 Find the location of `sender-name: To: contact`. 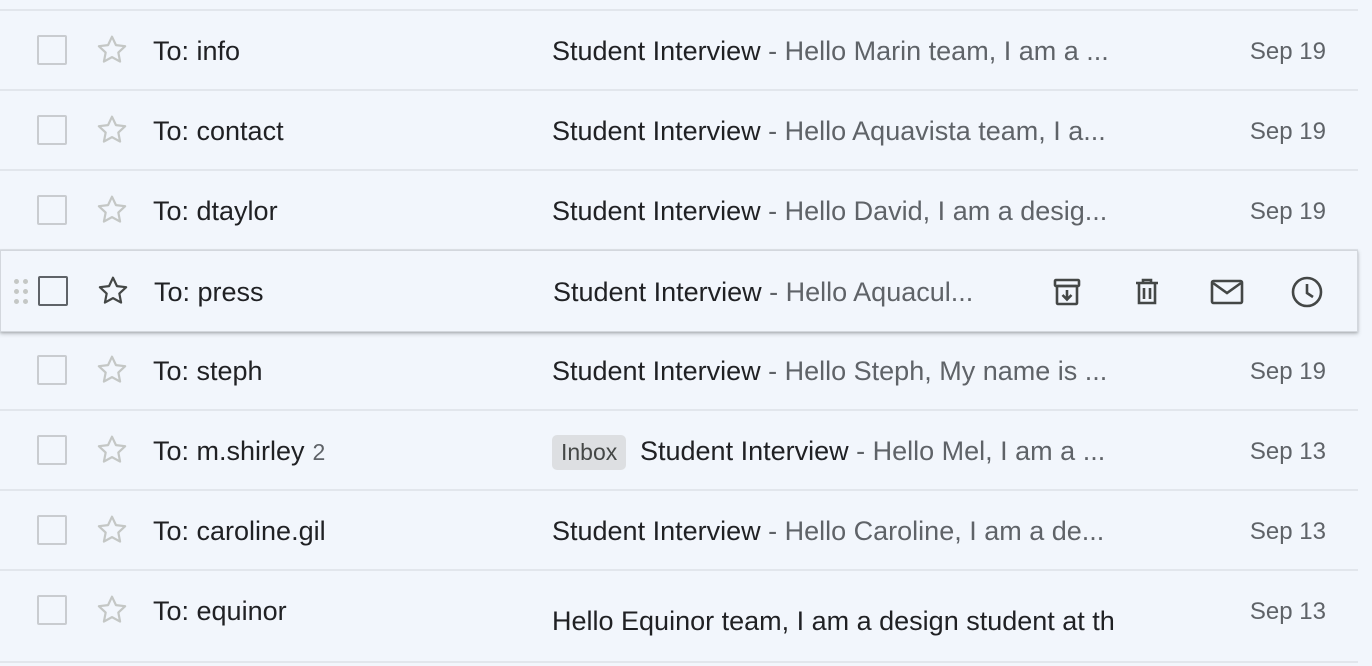

sender-name: To: contact is located at coordinates (218, 131).